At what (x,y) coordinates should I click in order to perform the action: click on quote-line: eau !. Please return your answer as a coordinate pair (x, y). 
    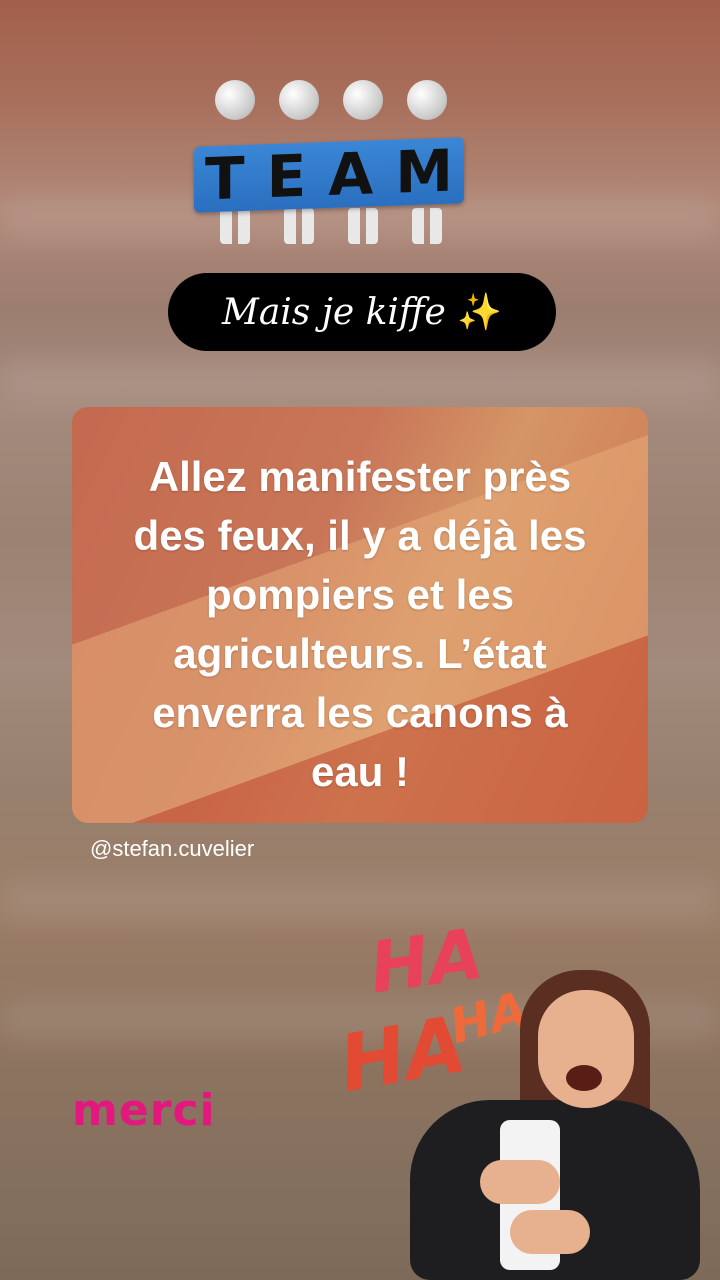
    Looking at the image, I should click on (360, 771).